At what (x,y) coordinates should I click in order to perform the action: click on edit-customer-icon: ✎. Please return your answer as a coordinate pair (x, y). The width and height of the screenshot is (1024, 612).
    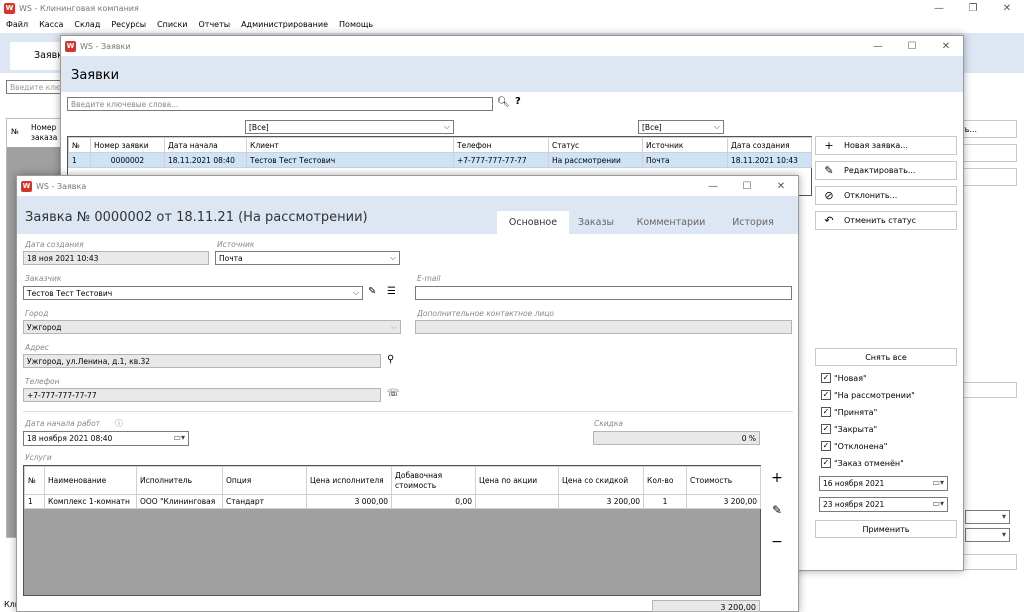
    Looking at the image, I should click on (372, 291).